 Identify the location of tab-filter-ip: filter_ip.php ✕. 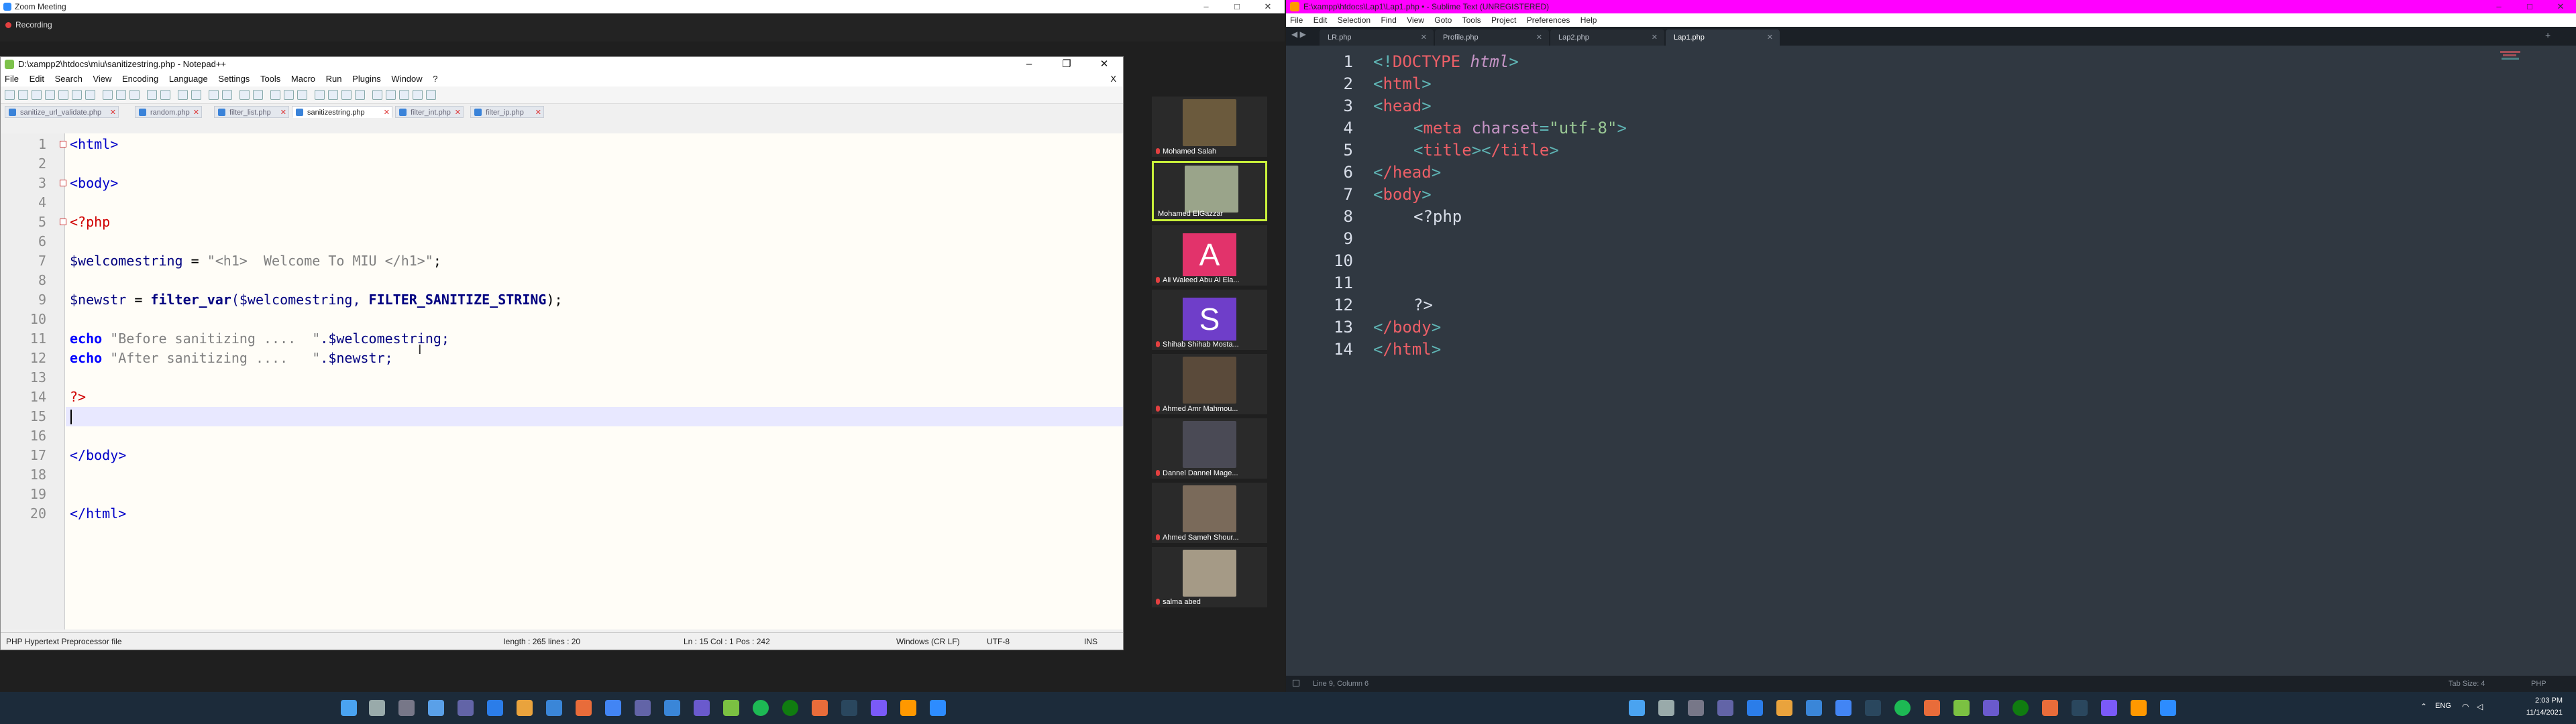
(507, 112).